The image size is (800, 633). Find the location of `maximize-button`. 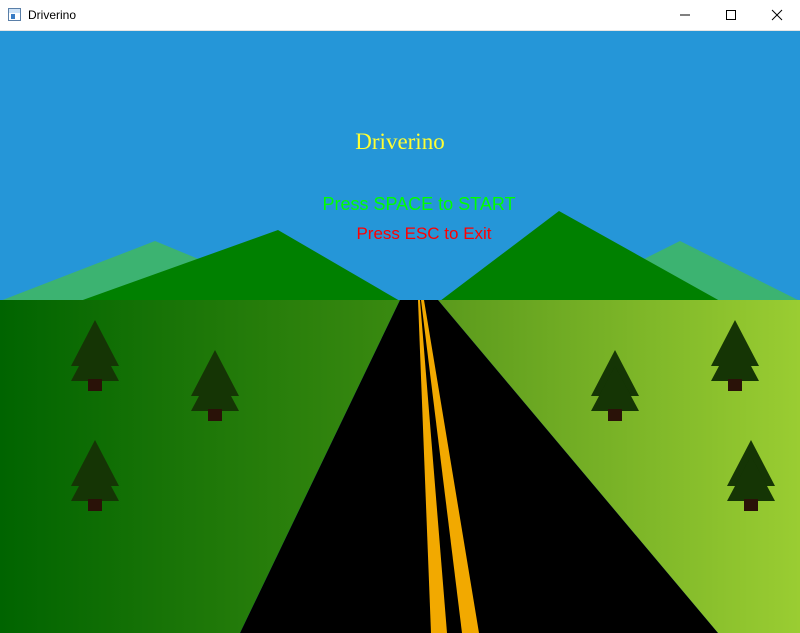

maximize-button is located at coordinates (731, 15).